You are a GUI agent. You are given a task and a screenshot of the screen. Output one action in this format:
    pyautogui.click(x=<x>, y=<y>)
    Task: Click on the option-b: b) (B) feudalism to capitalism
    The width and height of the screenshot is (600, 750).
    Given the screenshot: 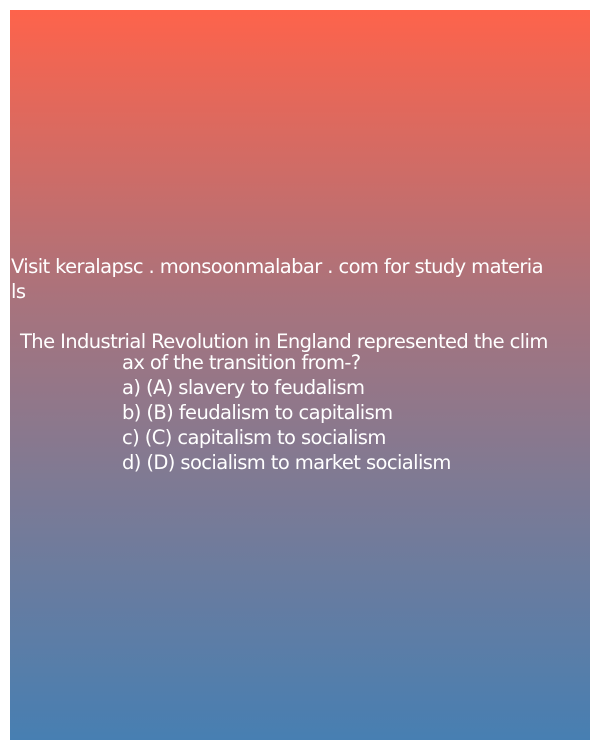 What is the action you would take?
    pyautogui.click(x=257, y=412)
    